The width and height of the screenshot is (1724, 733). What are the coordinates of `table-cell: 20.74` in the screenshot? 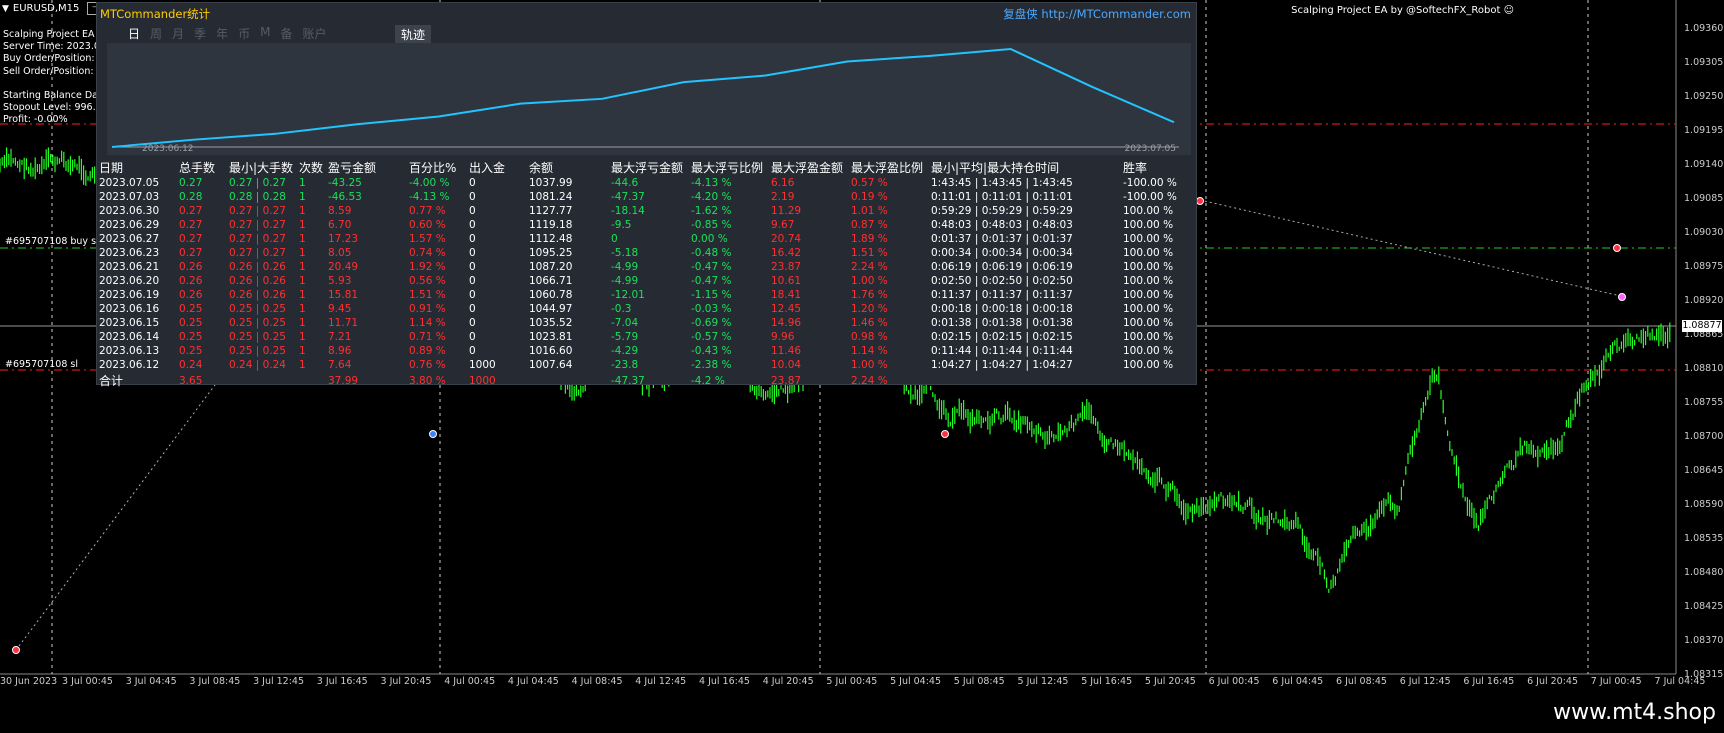 It's located at (786, 239).